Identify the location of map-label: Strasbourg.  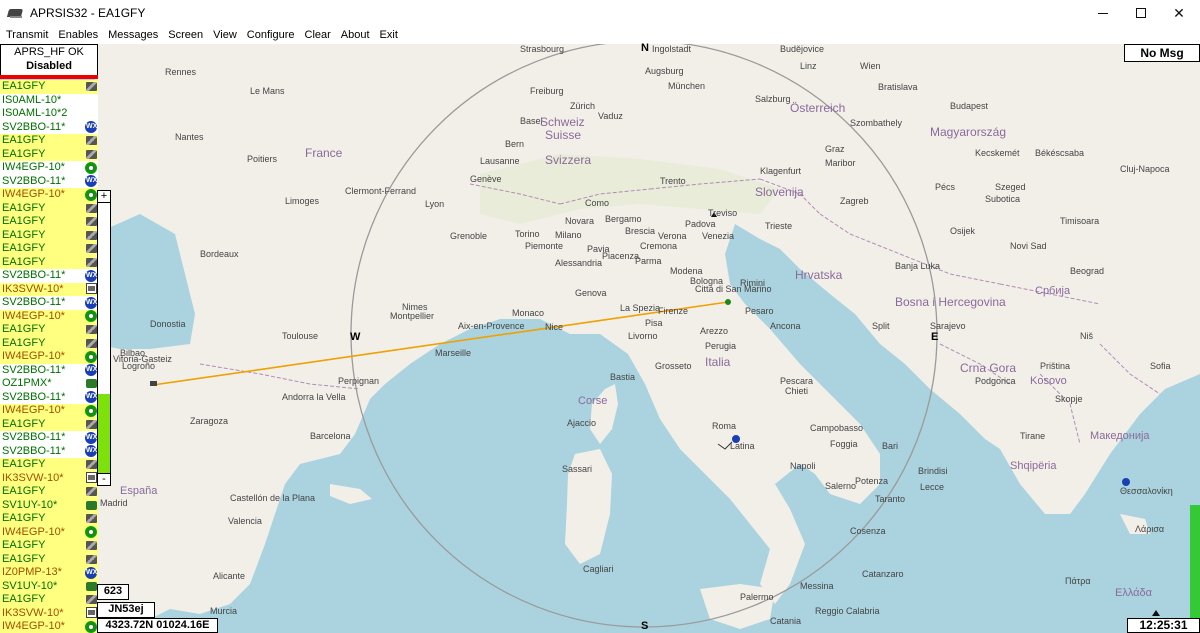
(542, 49).